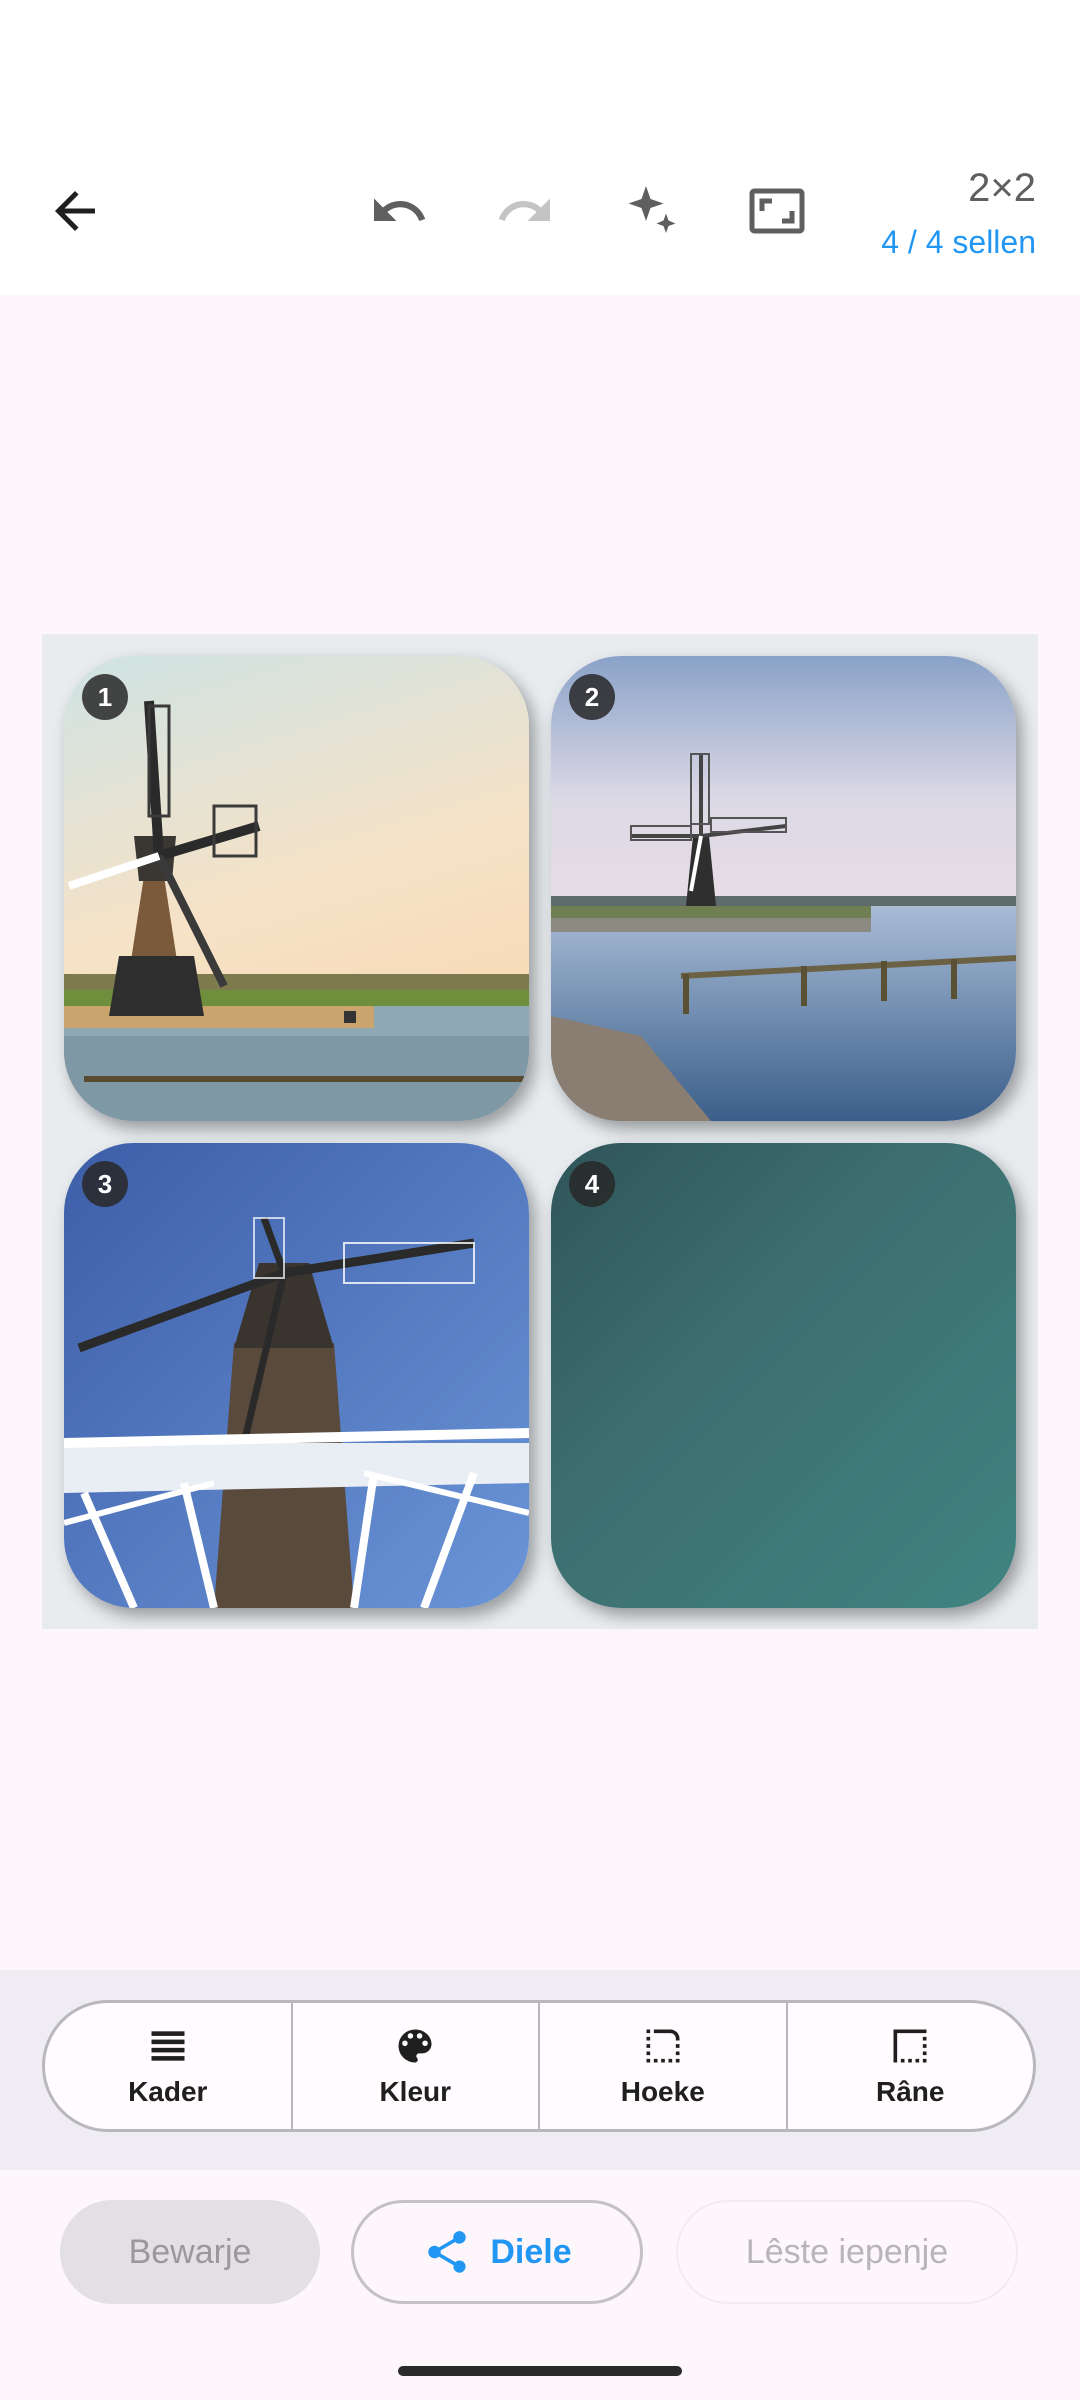 The image size is (1080, 2400). What do you see at coordinates (910, 2046) in the screenshot?
I see `border-icon` at bounding box center [910, 2046].